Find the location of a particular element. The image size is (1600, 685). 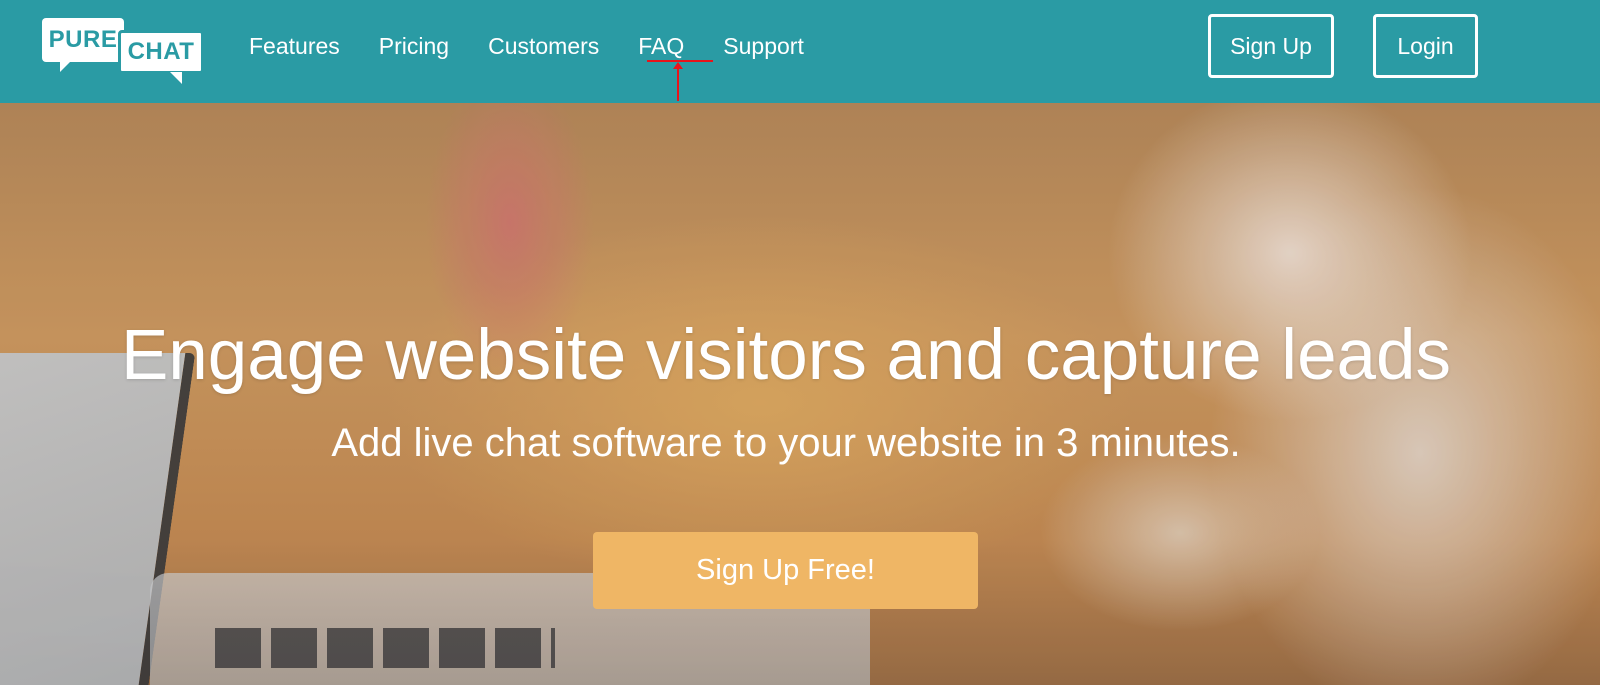

nav-link-support: Support is located at coordinates (763, 46).